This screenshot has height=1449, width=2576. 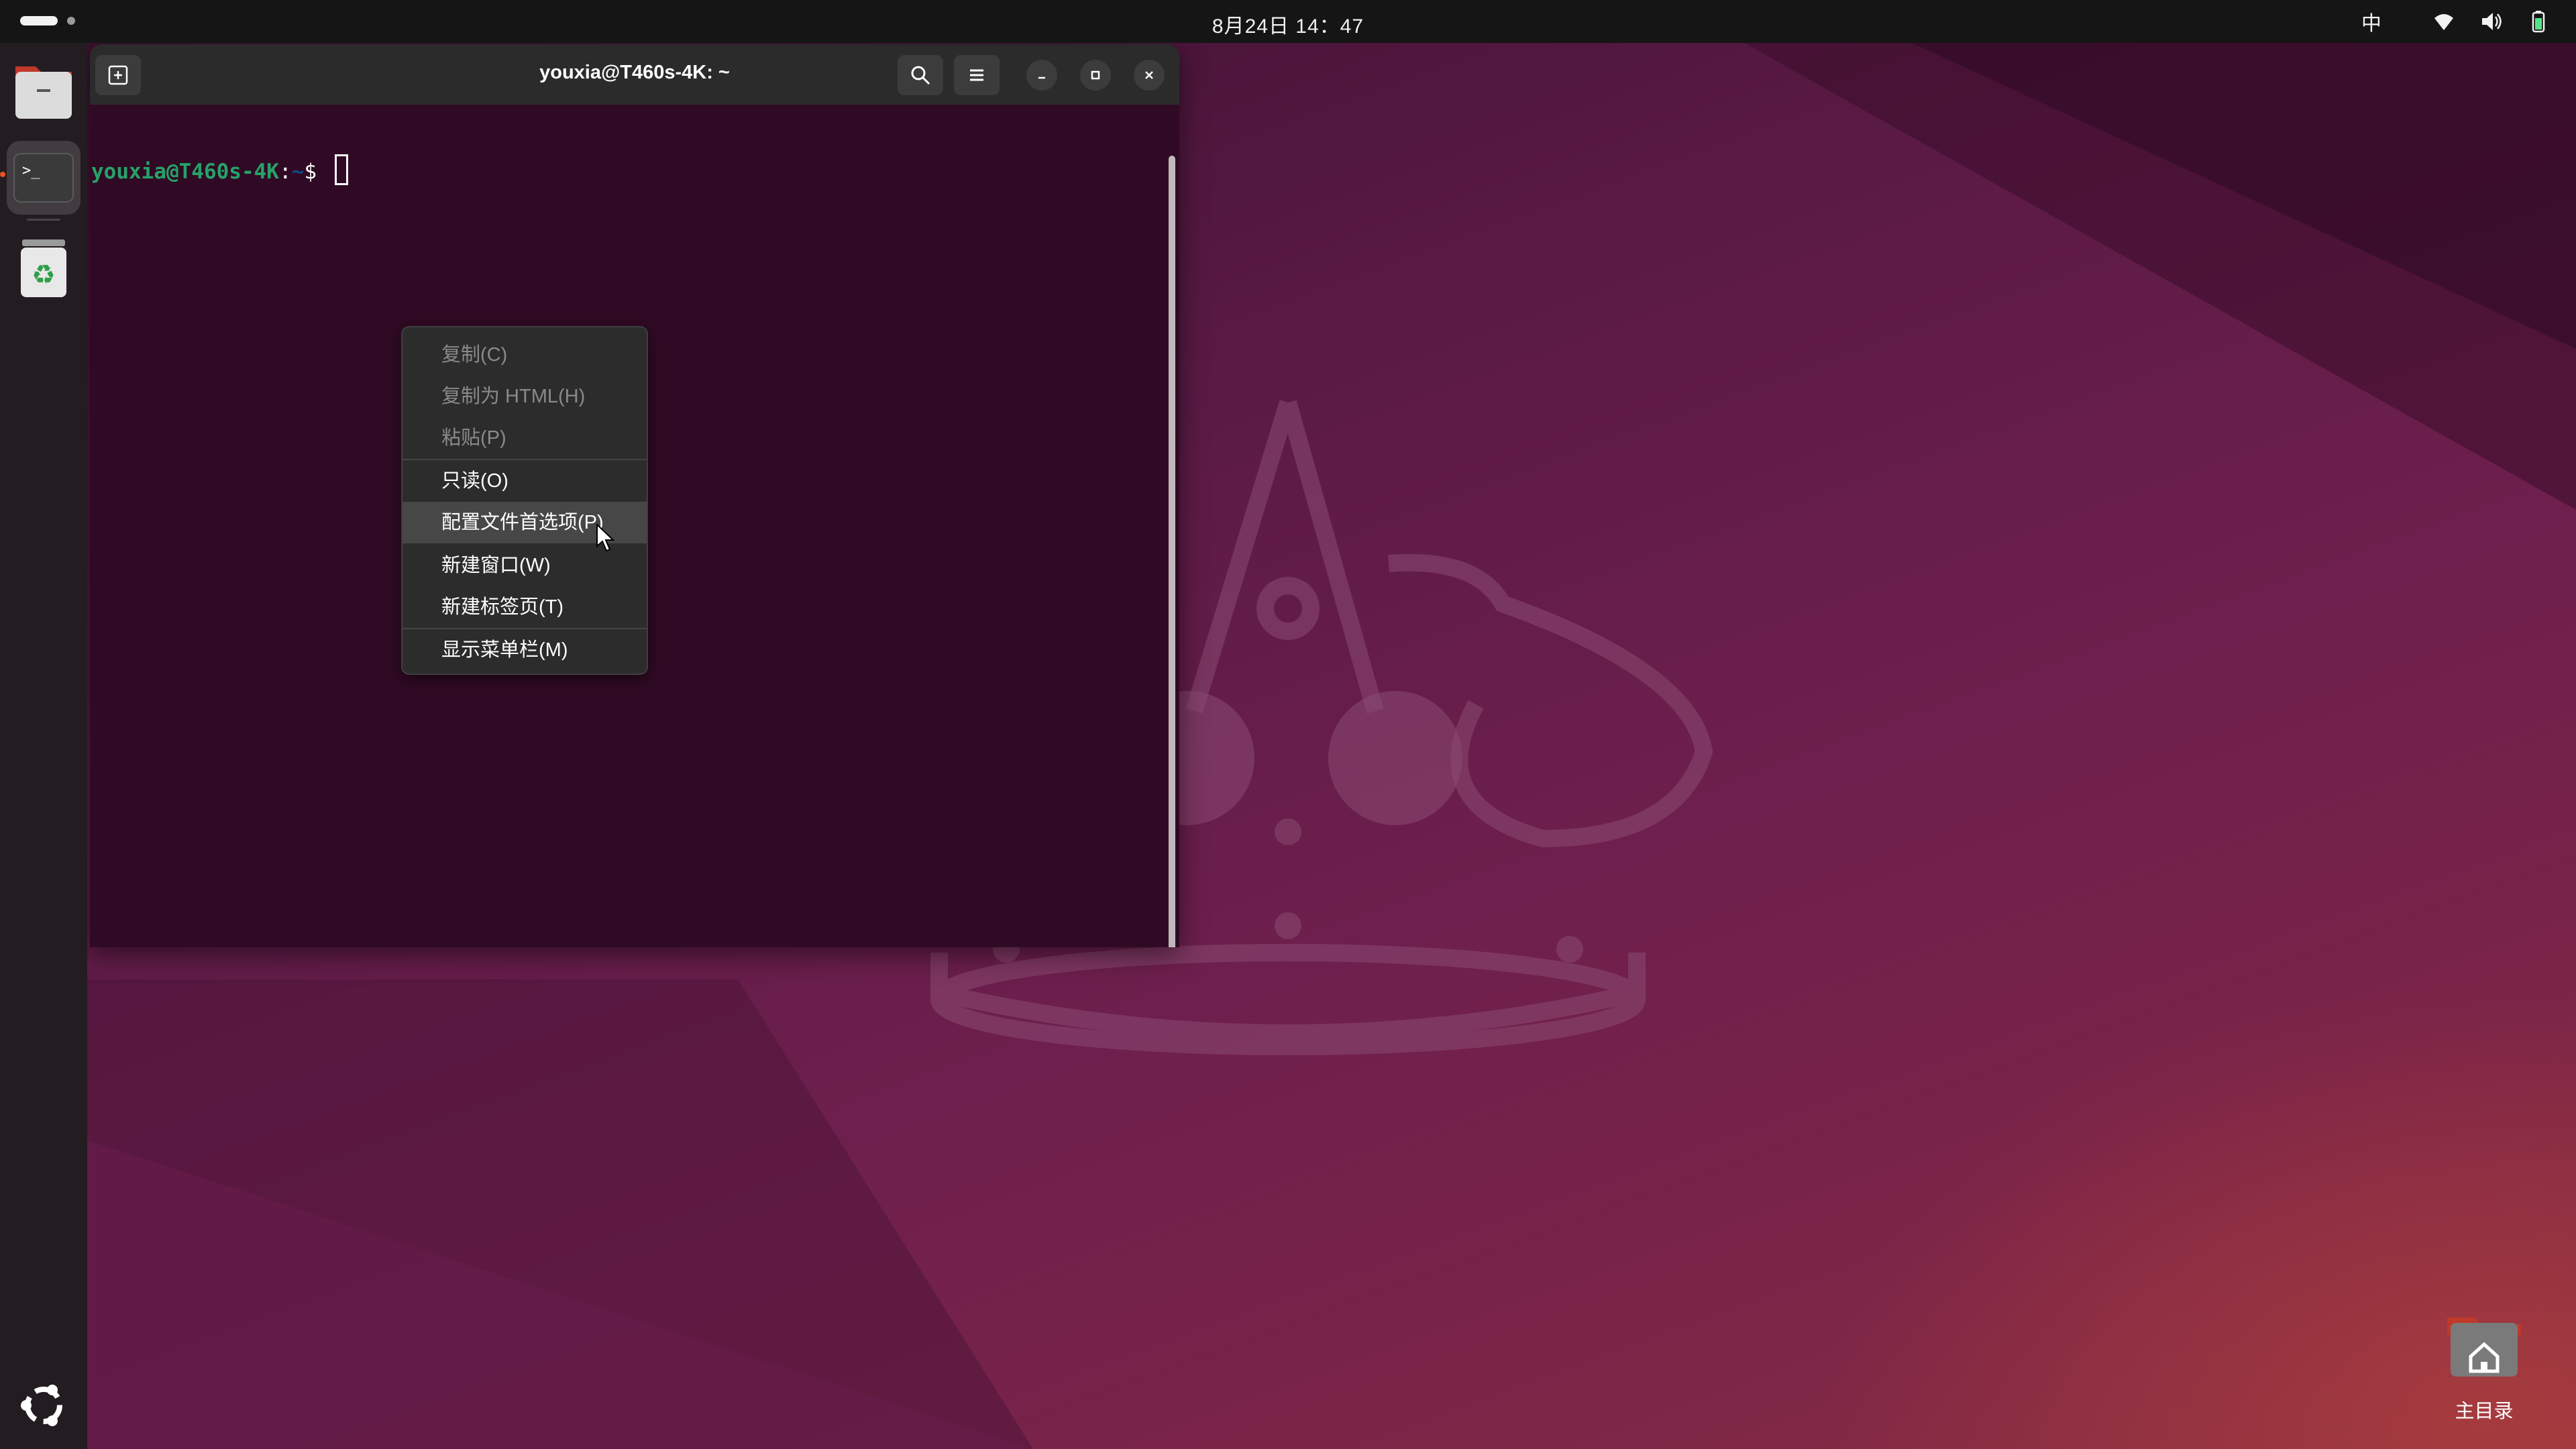 I want to click on text-cursor, so click(x=341, y=169).